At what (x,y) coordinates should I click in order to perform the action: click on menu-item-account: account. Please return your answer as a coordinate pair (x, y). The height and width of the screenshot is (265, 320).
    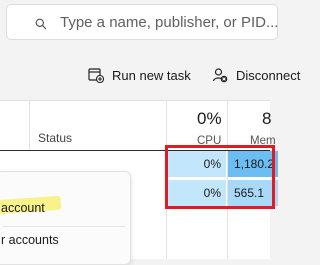
    Looking at the image, I should click on (65, 209).